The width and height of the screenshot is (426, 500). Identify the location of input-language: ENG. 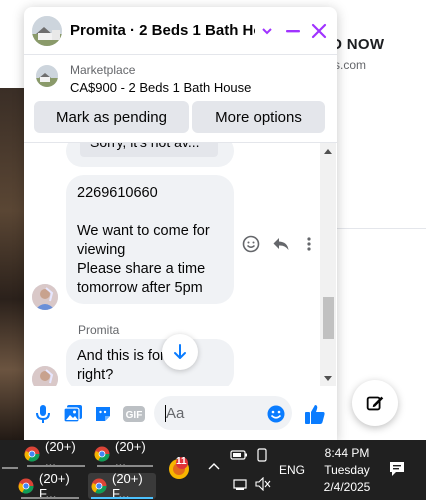
(292, 470).